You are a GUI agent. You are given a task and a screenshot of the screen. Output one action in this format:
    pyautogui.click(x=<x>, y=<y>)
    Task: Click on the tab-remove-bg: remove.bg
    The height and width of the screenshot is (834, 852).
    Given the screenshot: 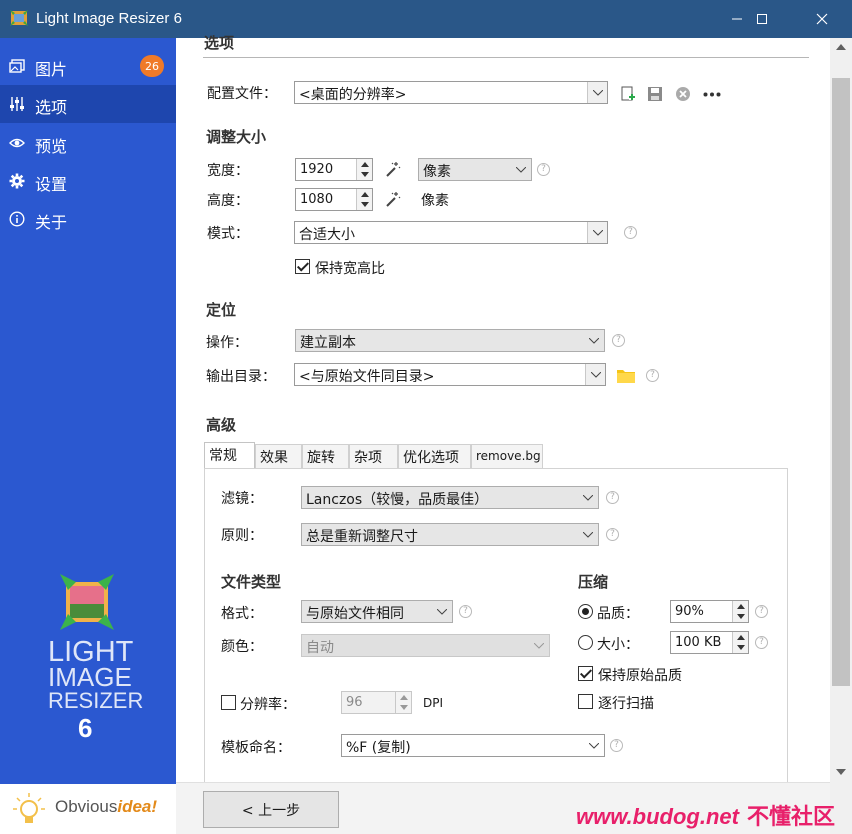 What is the action you would take?
    pyautogui.click(x=507, y=456)
    